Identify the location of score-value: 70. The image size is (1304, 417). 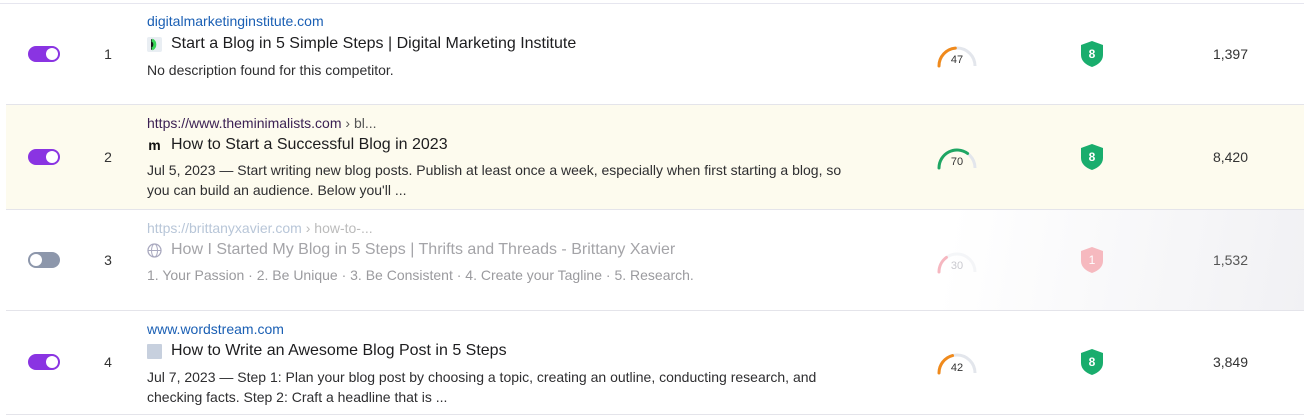
(957, 162).